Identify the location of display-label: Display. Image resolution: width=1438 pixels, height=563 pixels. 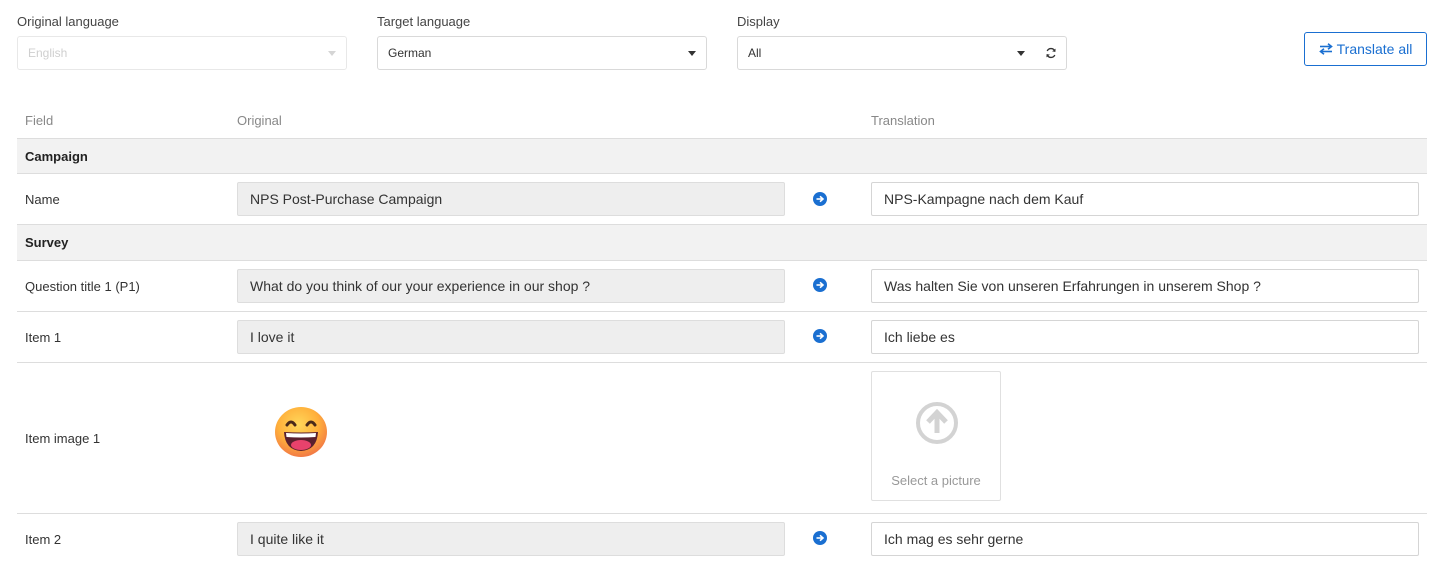
(758, 21).